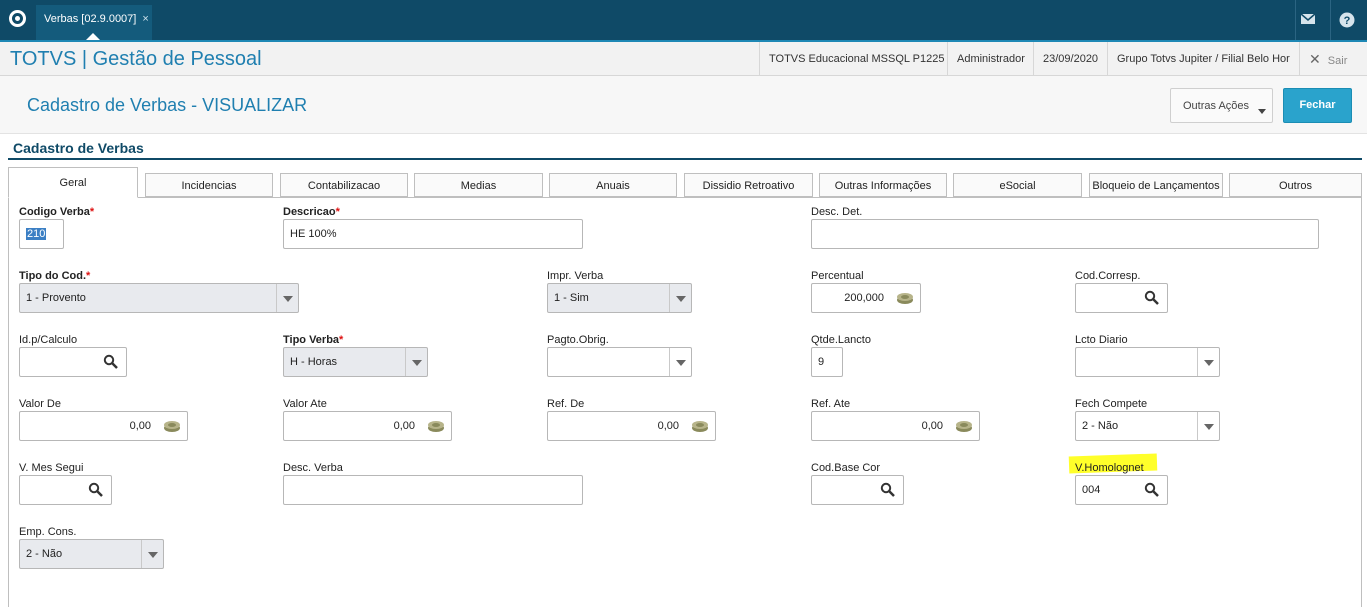 This screenshot has height=607, width=1367. Describe the element at coordinates (1317, 105) in the screenshot. I see `fechar-button: Fechar` at that location.